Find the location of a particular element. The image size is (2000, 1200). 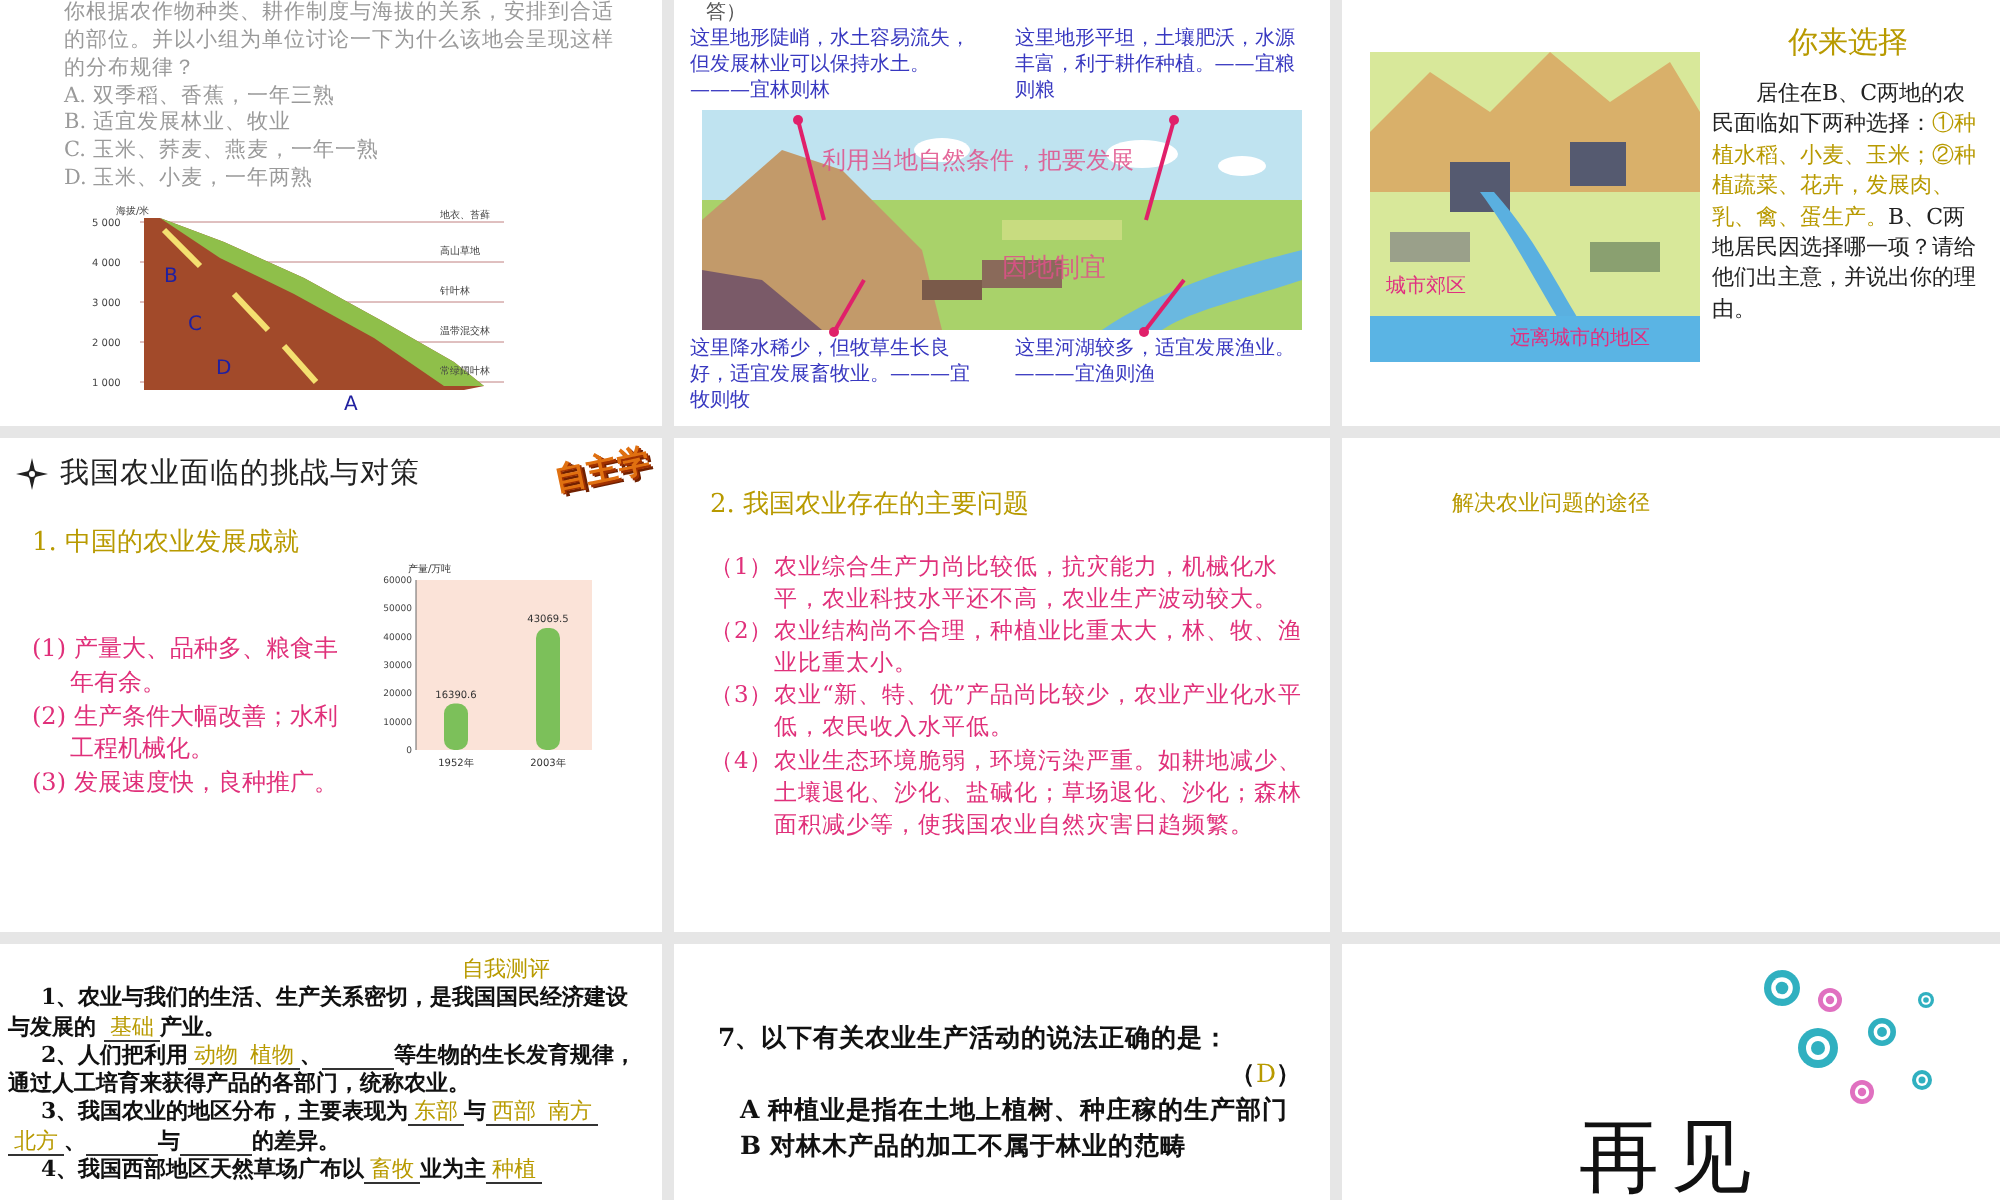

slide-title: 我国农业面临的挑战与对策 is located at coordinates (240, 474).